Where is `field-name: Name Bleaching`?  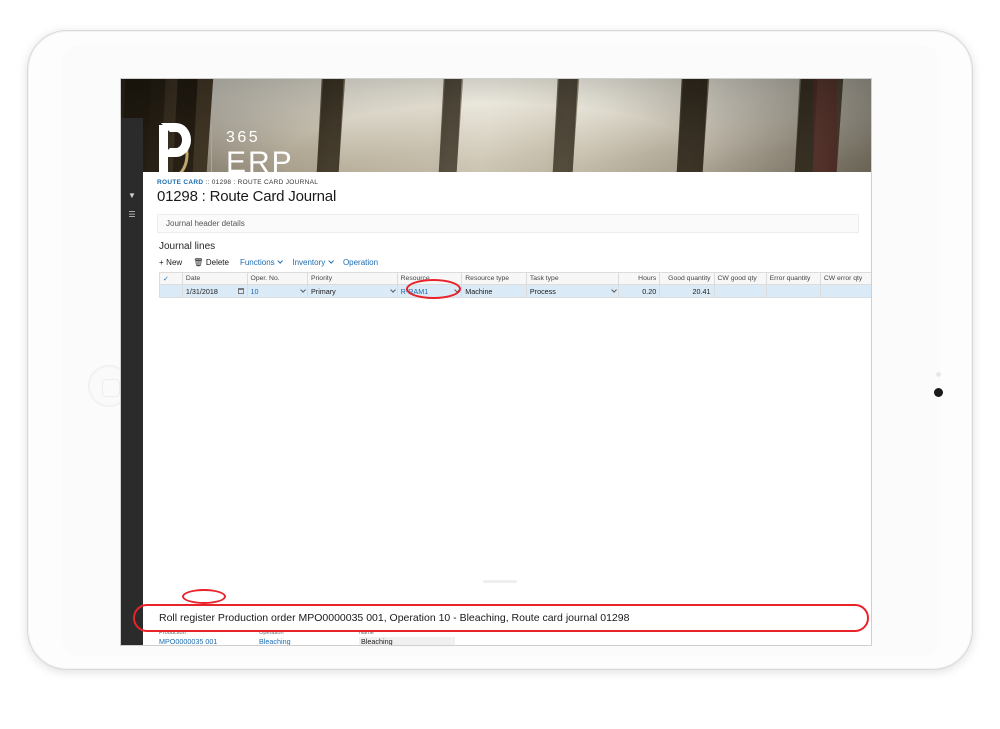 field-name: Name Bleaching is located at coordinates (409, 637).